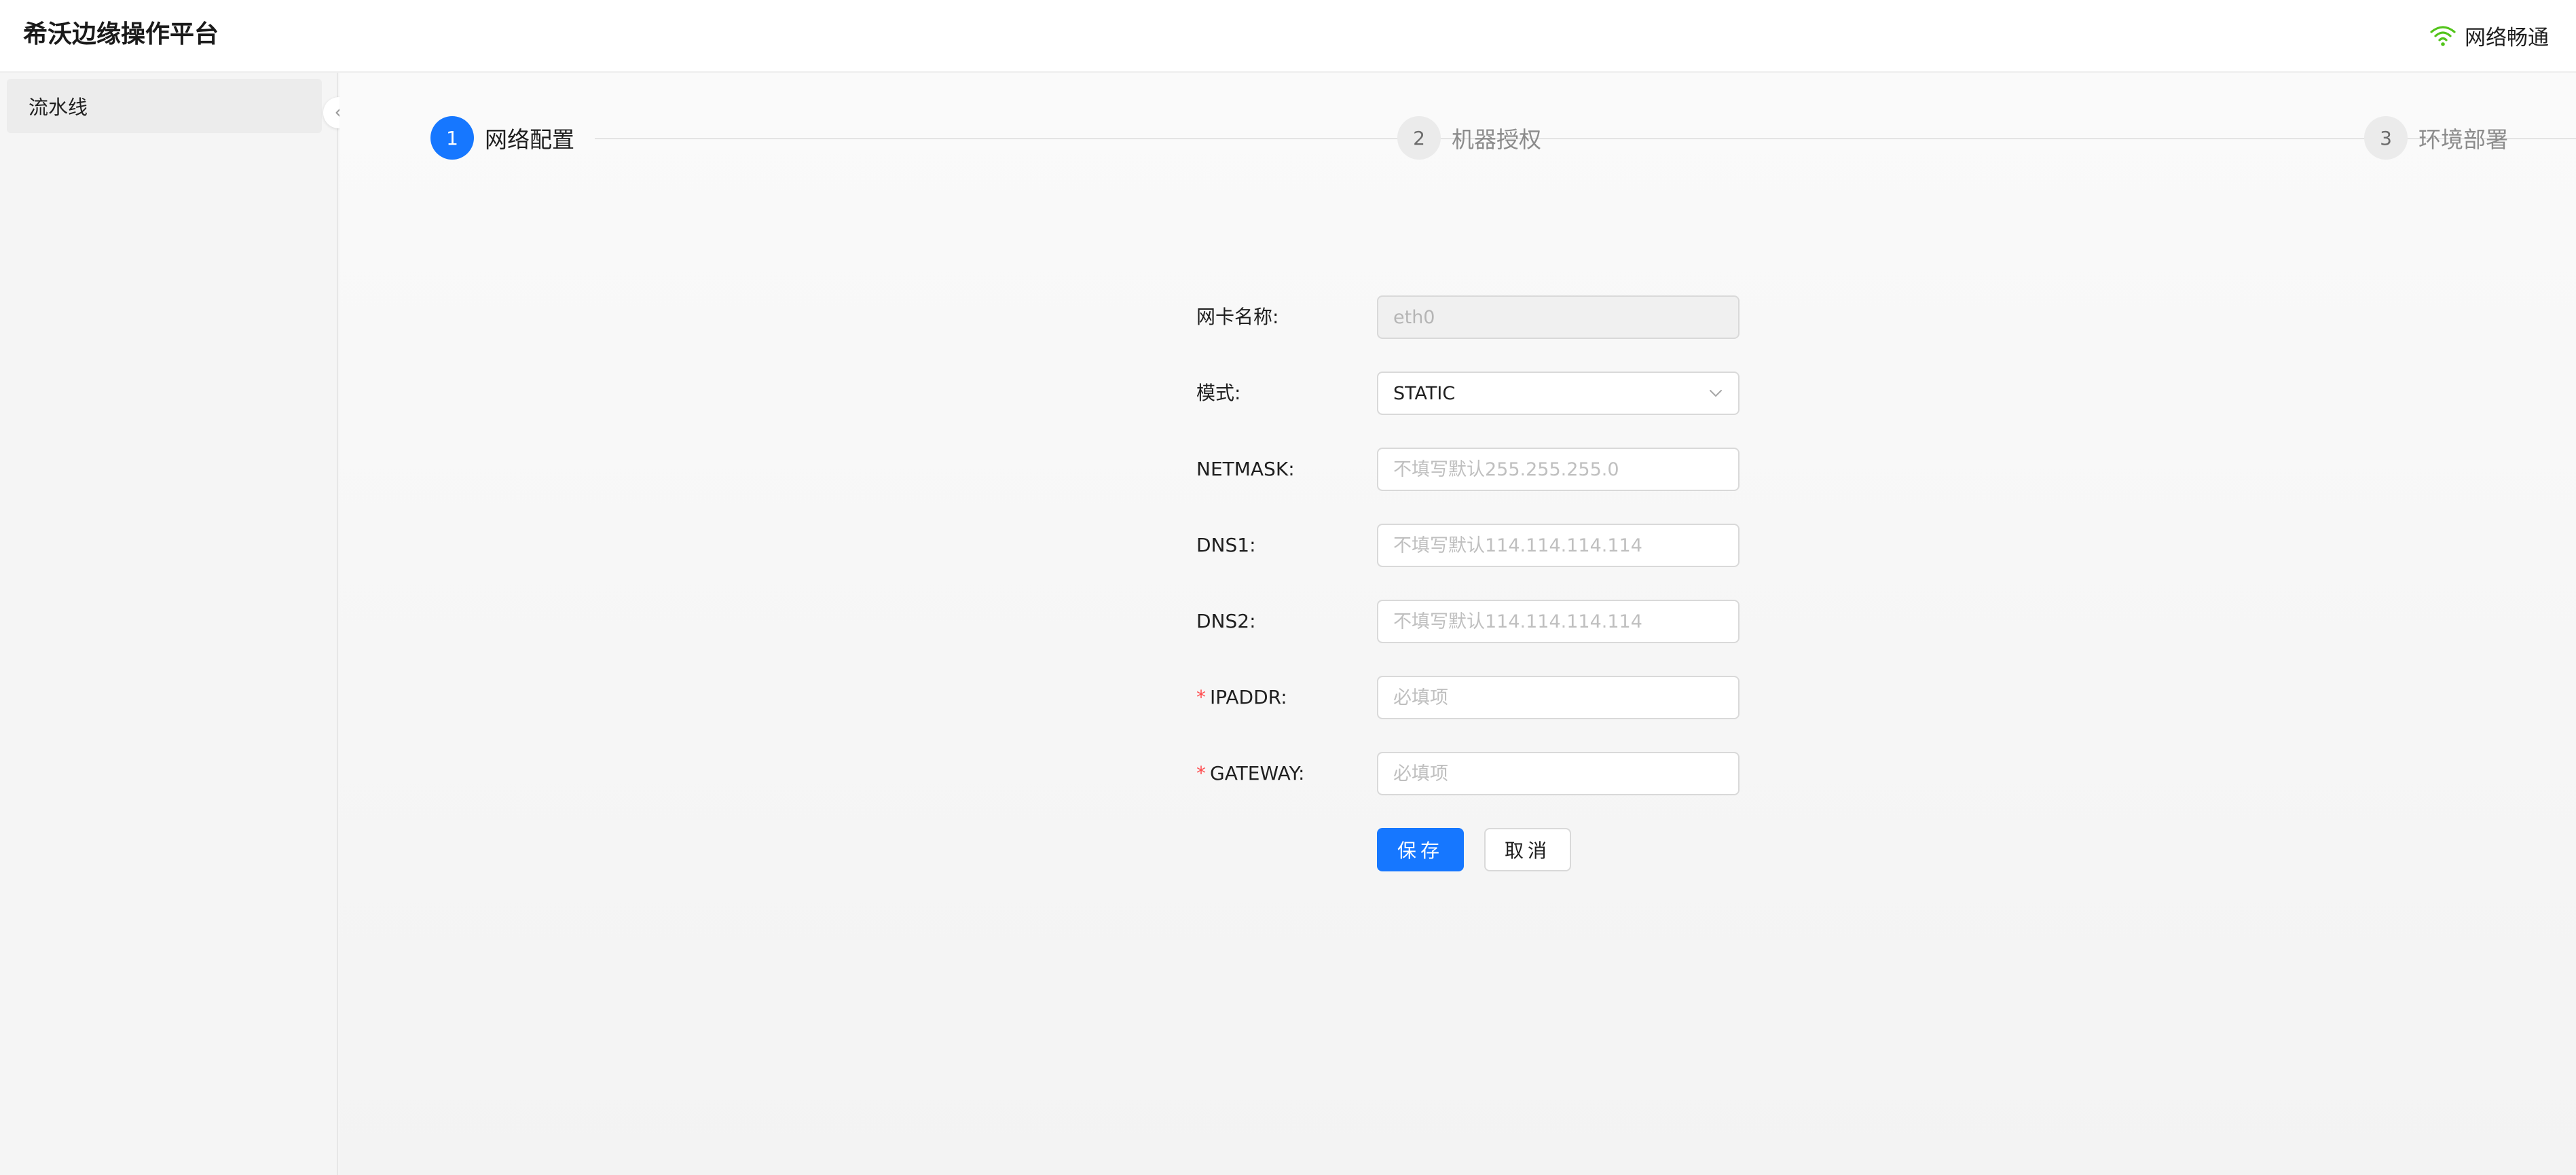 This screenshot has width=2576, height=1175. Describe the element at coordinates (2386, 138) in the screenshot. I see `step-number: 3` at that location.